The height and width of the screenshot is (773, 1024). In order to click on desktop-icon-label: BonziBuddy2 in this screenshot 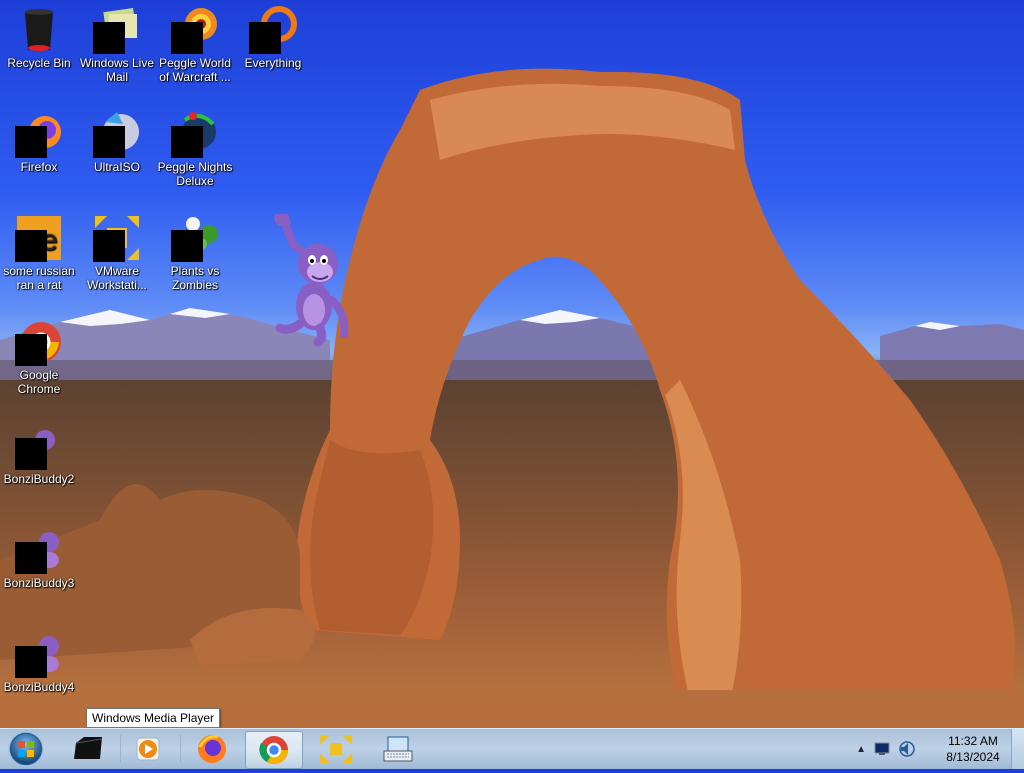, I will do `click(39, 479)`.